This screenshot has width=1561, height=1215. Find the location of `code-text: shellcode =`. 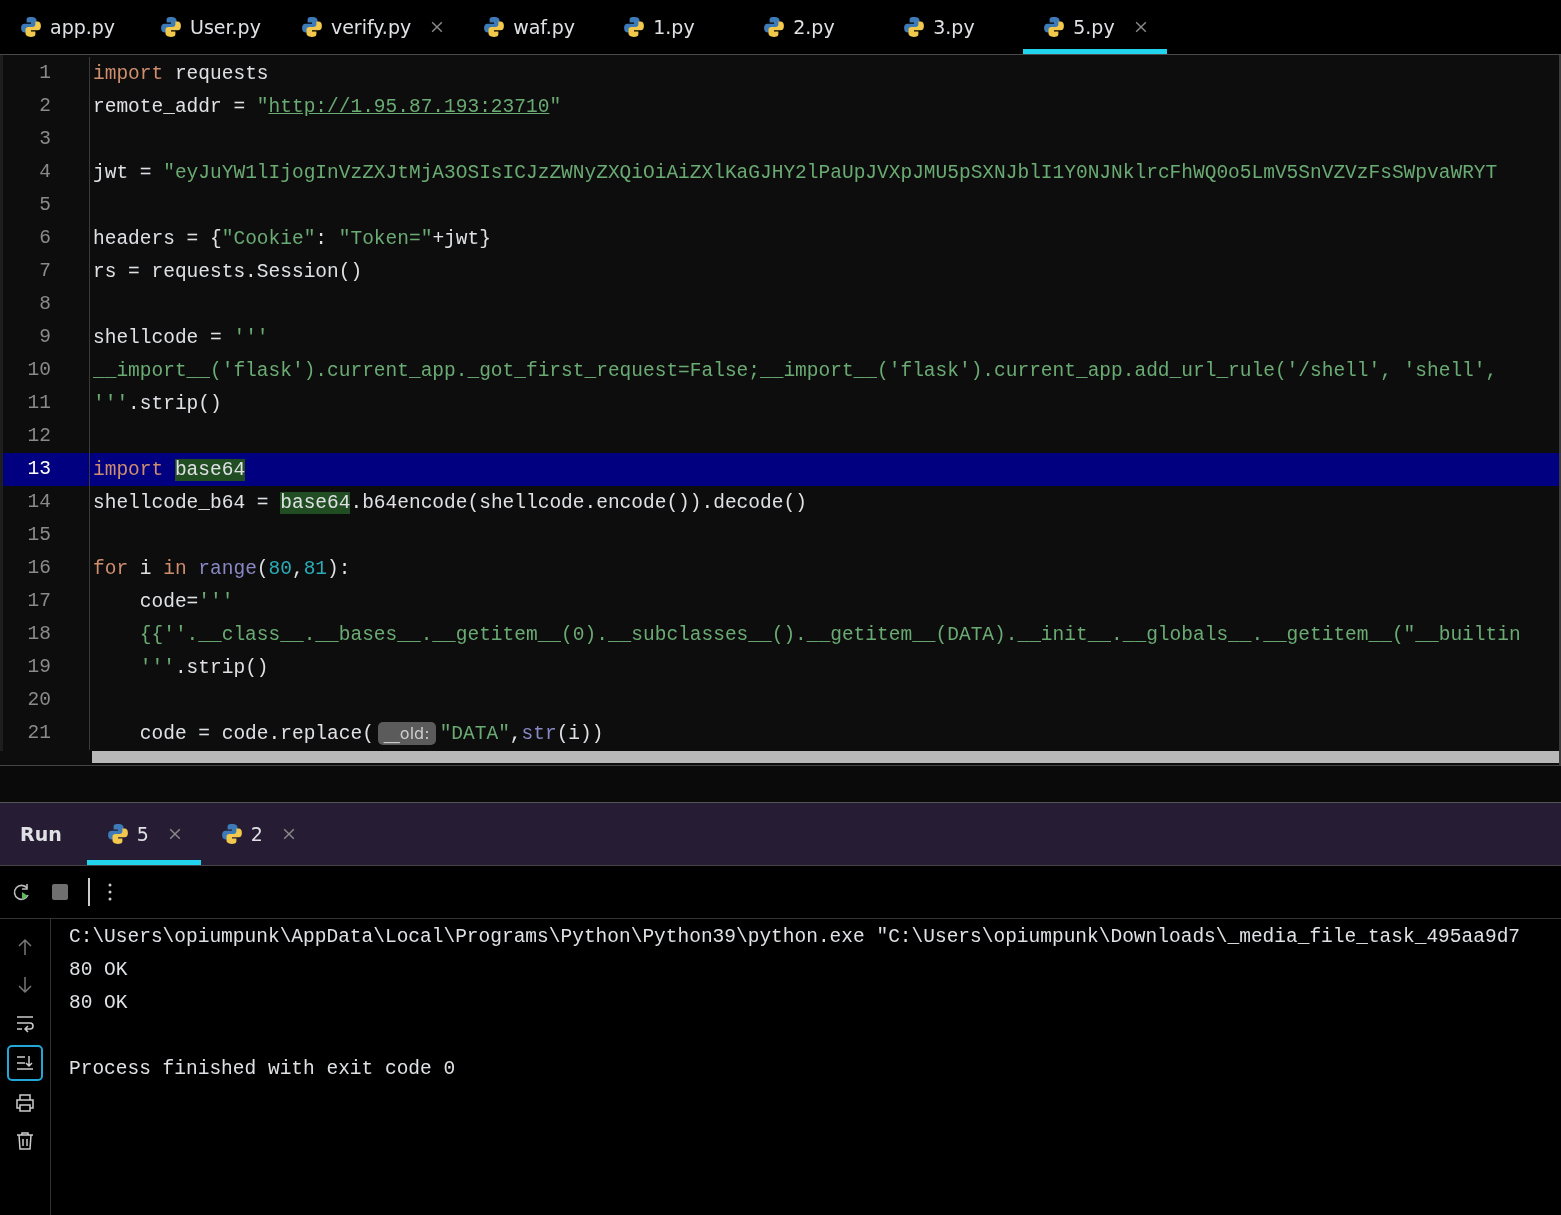

code-text: shellcode = is located at coordinates (158, 337).